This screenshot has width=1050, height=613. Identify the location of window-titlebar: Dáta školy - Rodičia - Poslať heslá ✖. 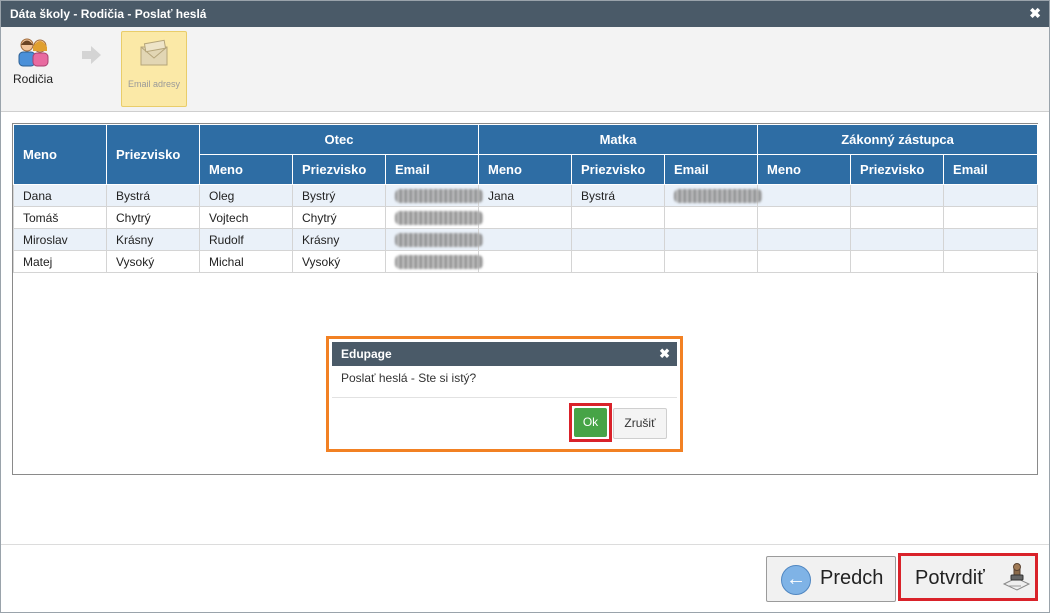
(525, 14).